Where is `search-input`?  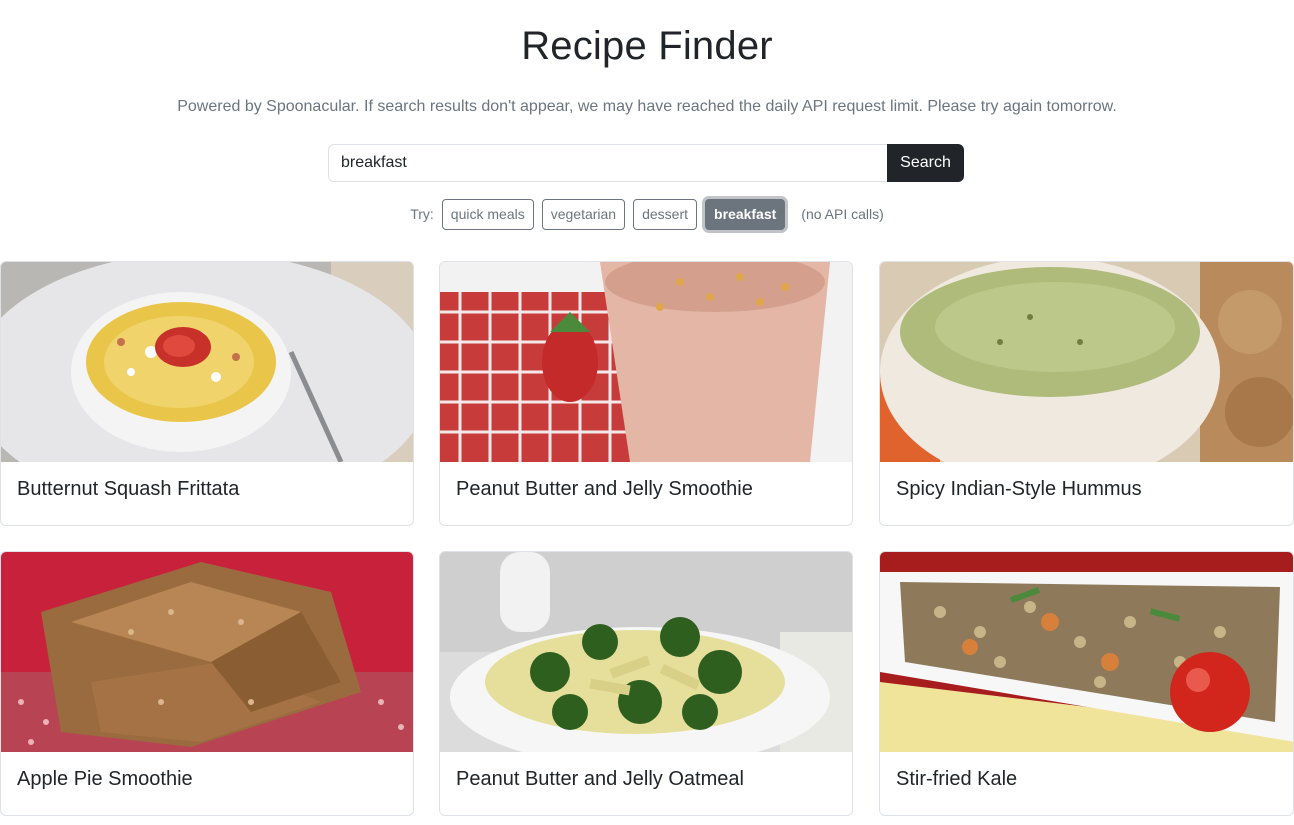 search-input is located at coordinates (607, 163).